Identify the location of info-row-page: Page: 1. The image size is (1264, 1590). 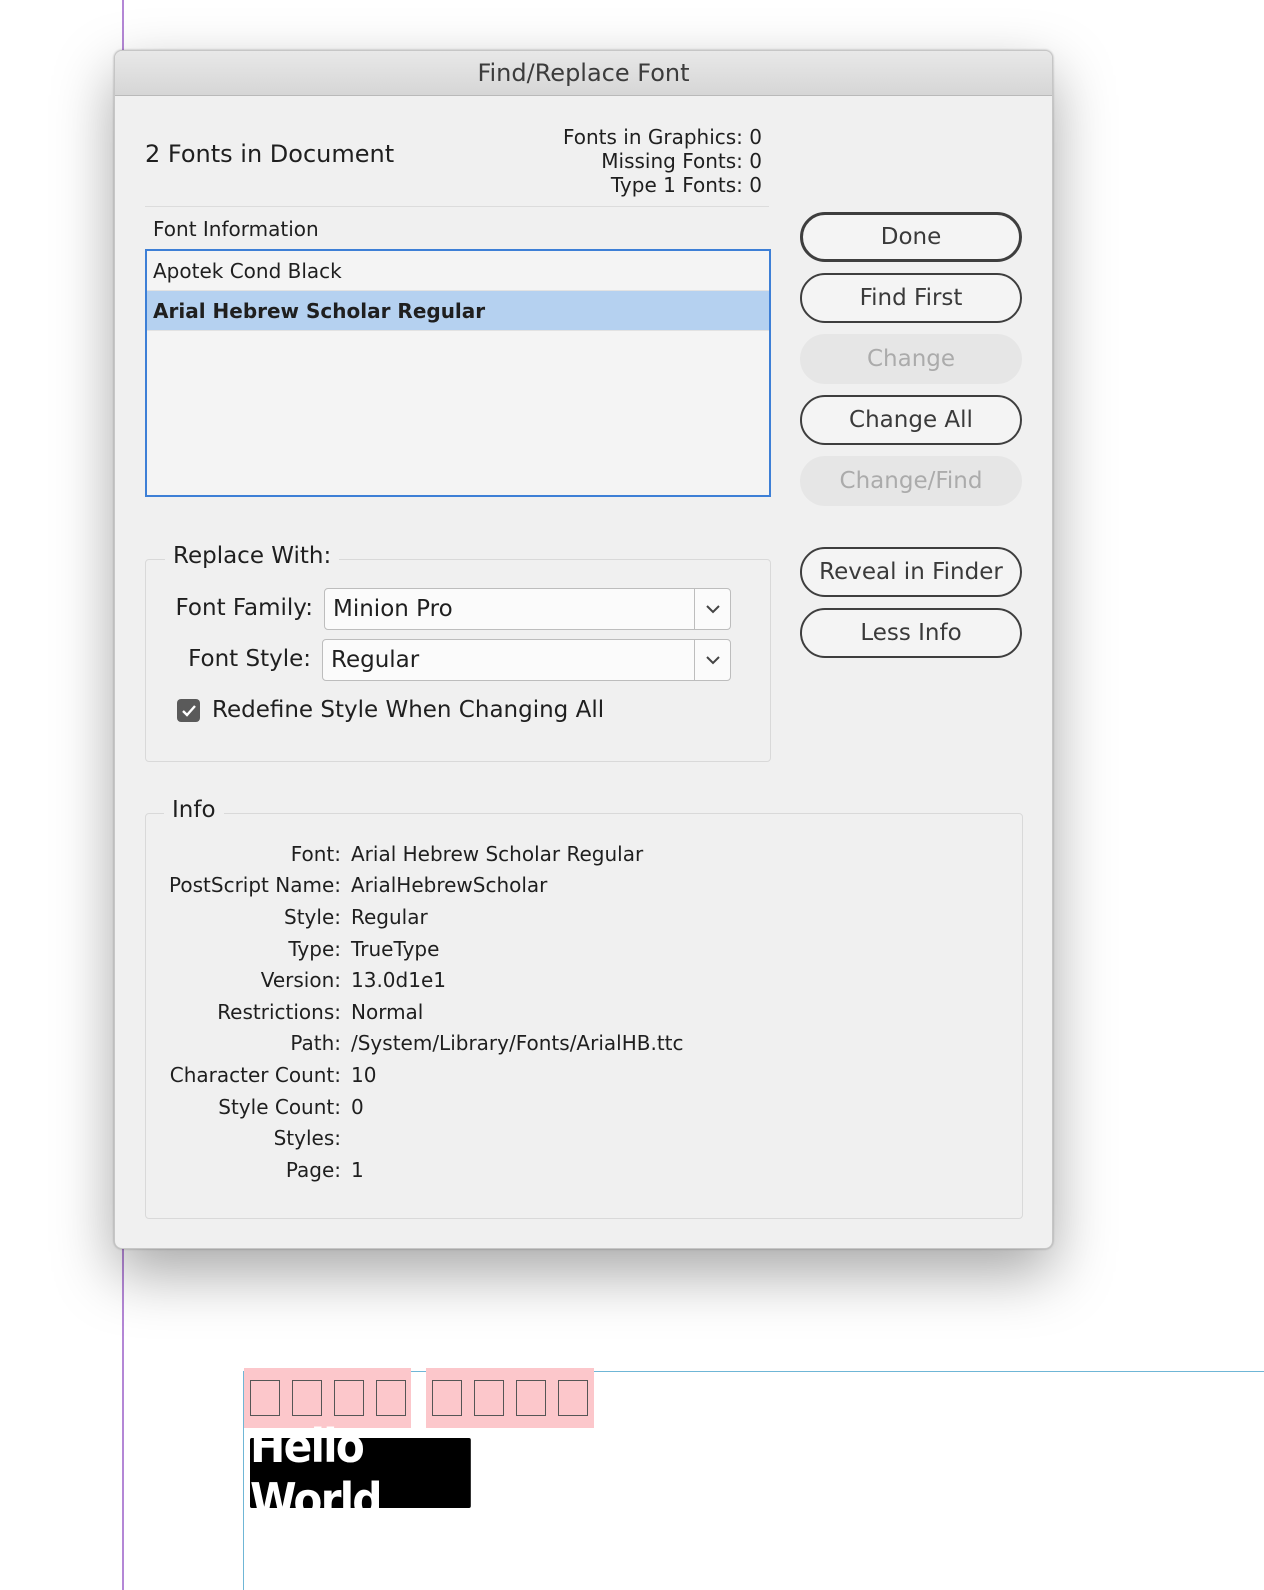
(414, 1170).